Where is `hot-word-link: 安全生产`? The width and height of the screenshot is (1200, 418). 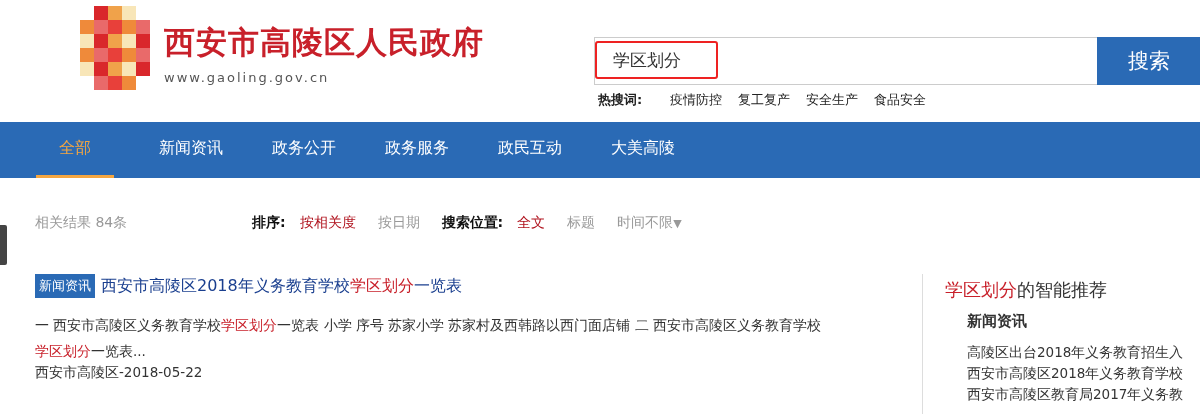 hot-word-link: 安全生产 is located at coordinates (832, 100).